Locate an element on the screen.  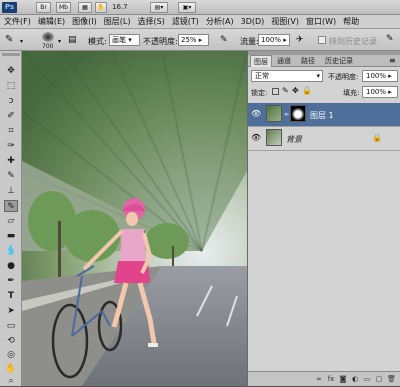
lock-image-icon: ✎ is located at coordinates (285, 90).